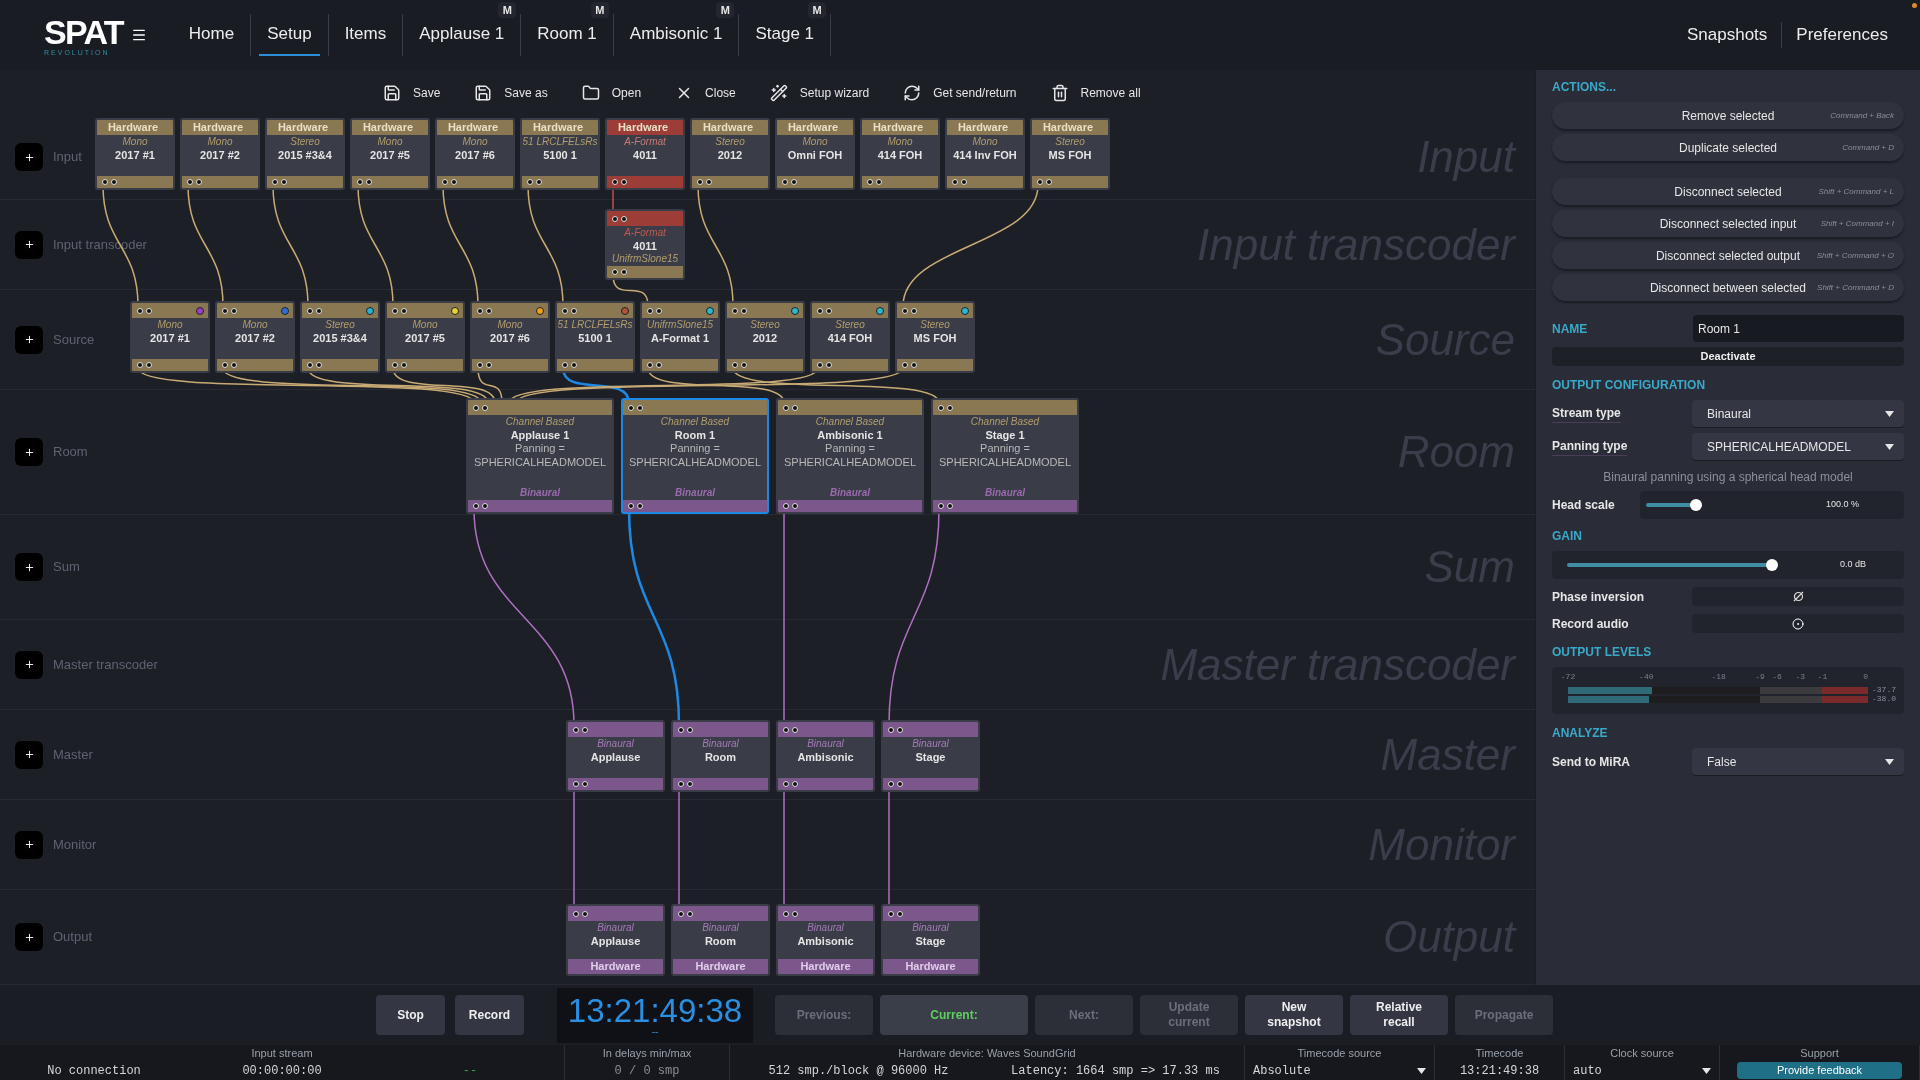 The image size is (1920, 1080). What do you see at coordinates (255, 337) in the screenshot?
I see `node-card: Mono 2017 #2` at bounding box center [255, 337].